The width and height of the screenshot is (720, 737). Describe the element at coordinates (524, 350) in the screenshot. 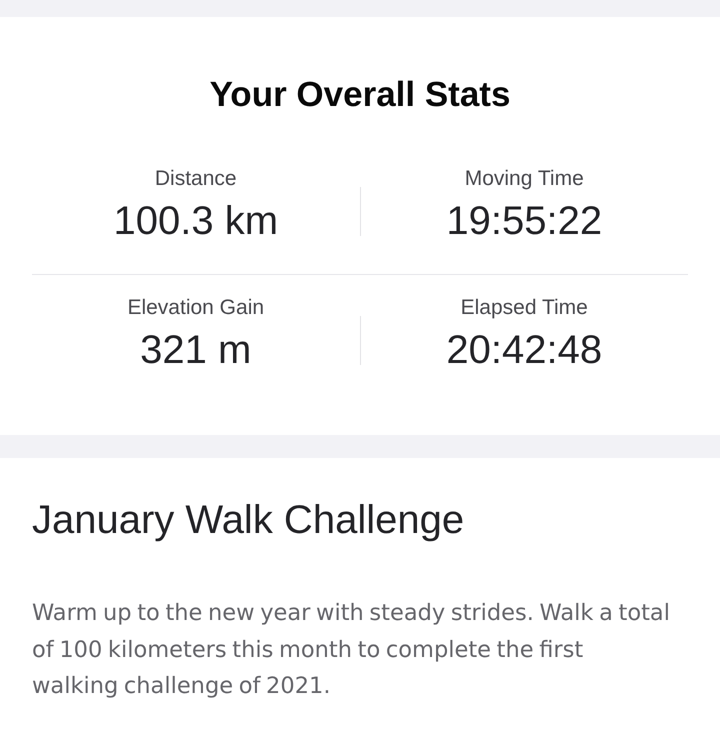

I see `stat-value: 20:42:48` at that location.